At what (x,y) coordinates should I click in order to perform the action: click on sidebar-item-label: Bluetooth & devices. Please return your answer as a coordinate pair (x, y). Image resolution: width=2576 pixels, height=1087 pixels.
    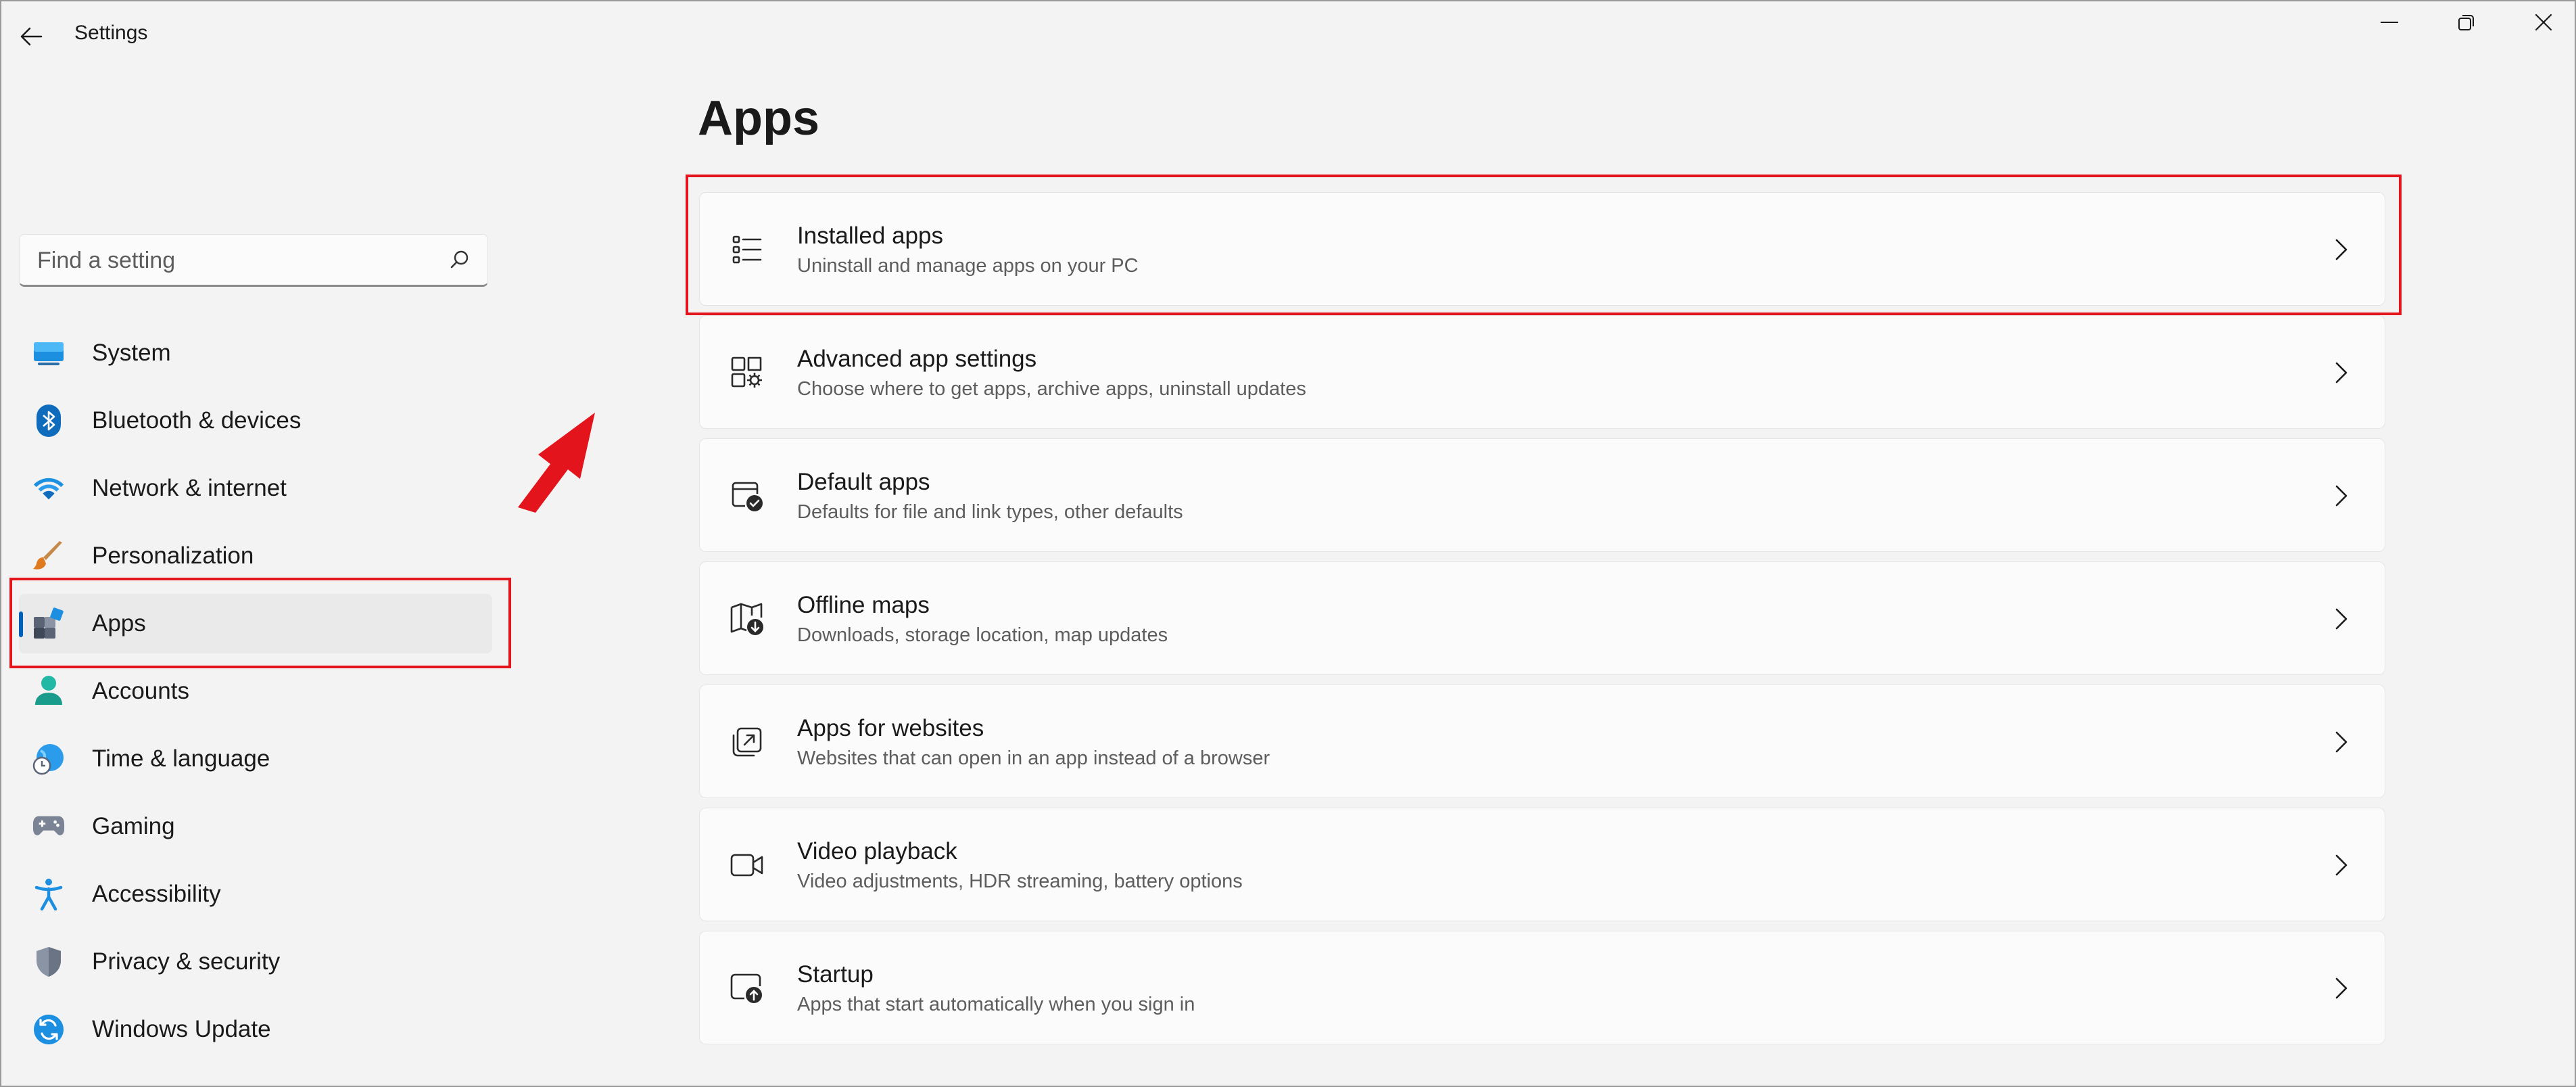
    Looking at the image, I should click on (197, 421).